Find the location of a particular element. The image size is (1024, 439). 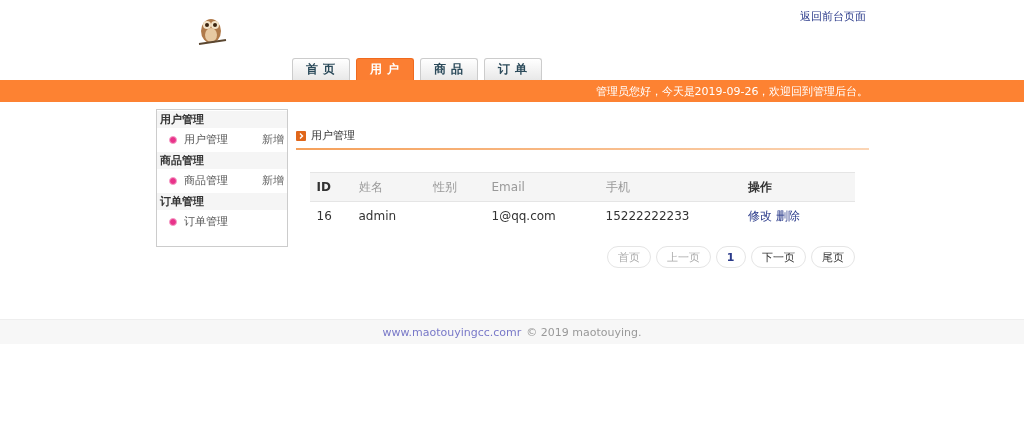

sidebar-link: 商品管理 is located at coordinates (222, 180).